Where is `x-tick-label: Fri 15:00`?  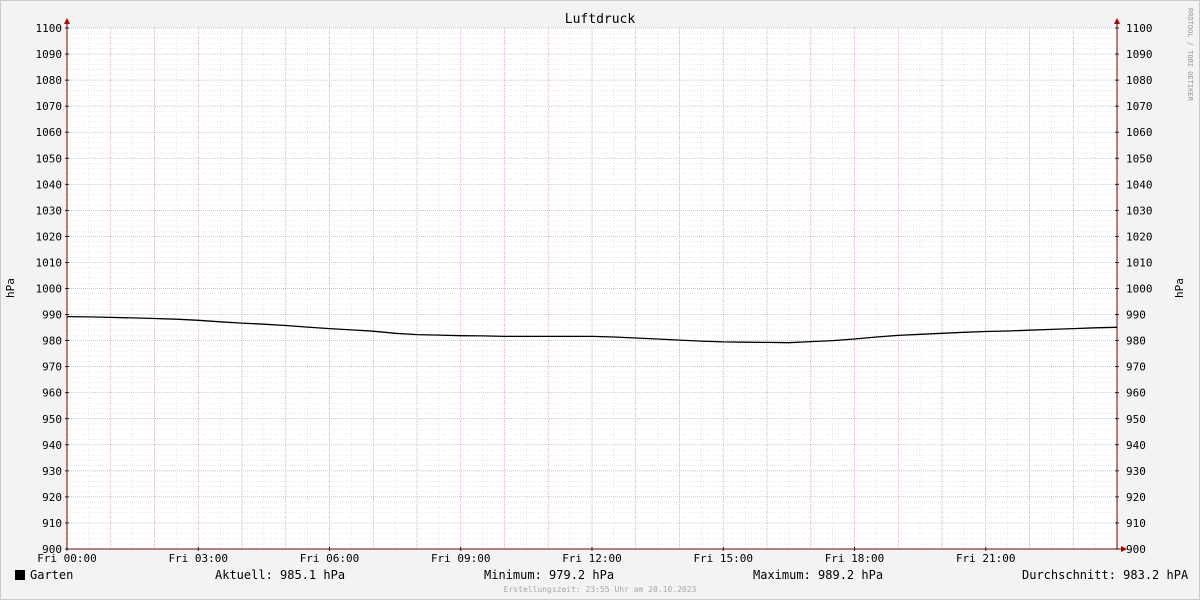 x-tick-label: Fri 15:00 is located at coordinates (723, 558).